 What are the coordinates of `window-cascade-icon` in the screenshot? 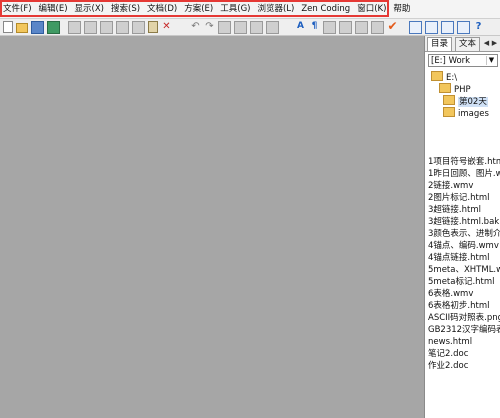 It's located at (431, 27).